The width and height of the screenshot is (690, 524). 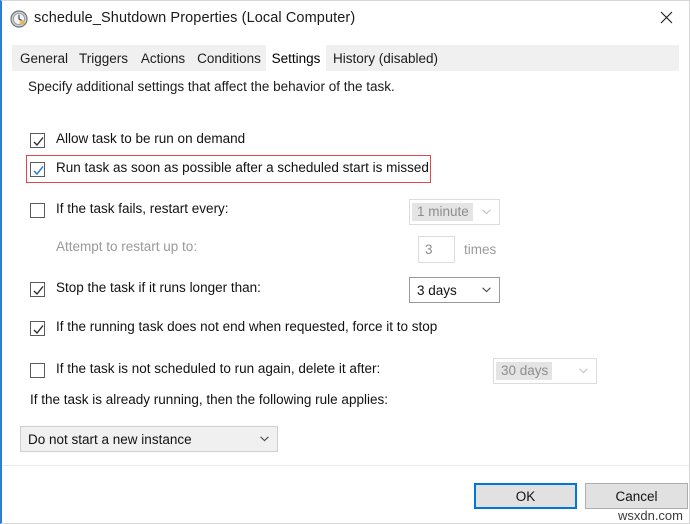 What do you see at coordinates (142, 208) in the screenshot?
I see `label-restart-on-failure: If the task fails, restart every:` at bounding box center [142, 208].